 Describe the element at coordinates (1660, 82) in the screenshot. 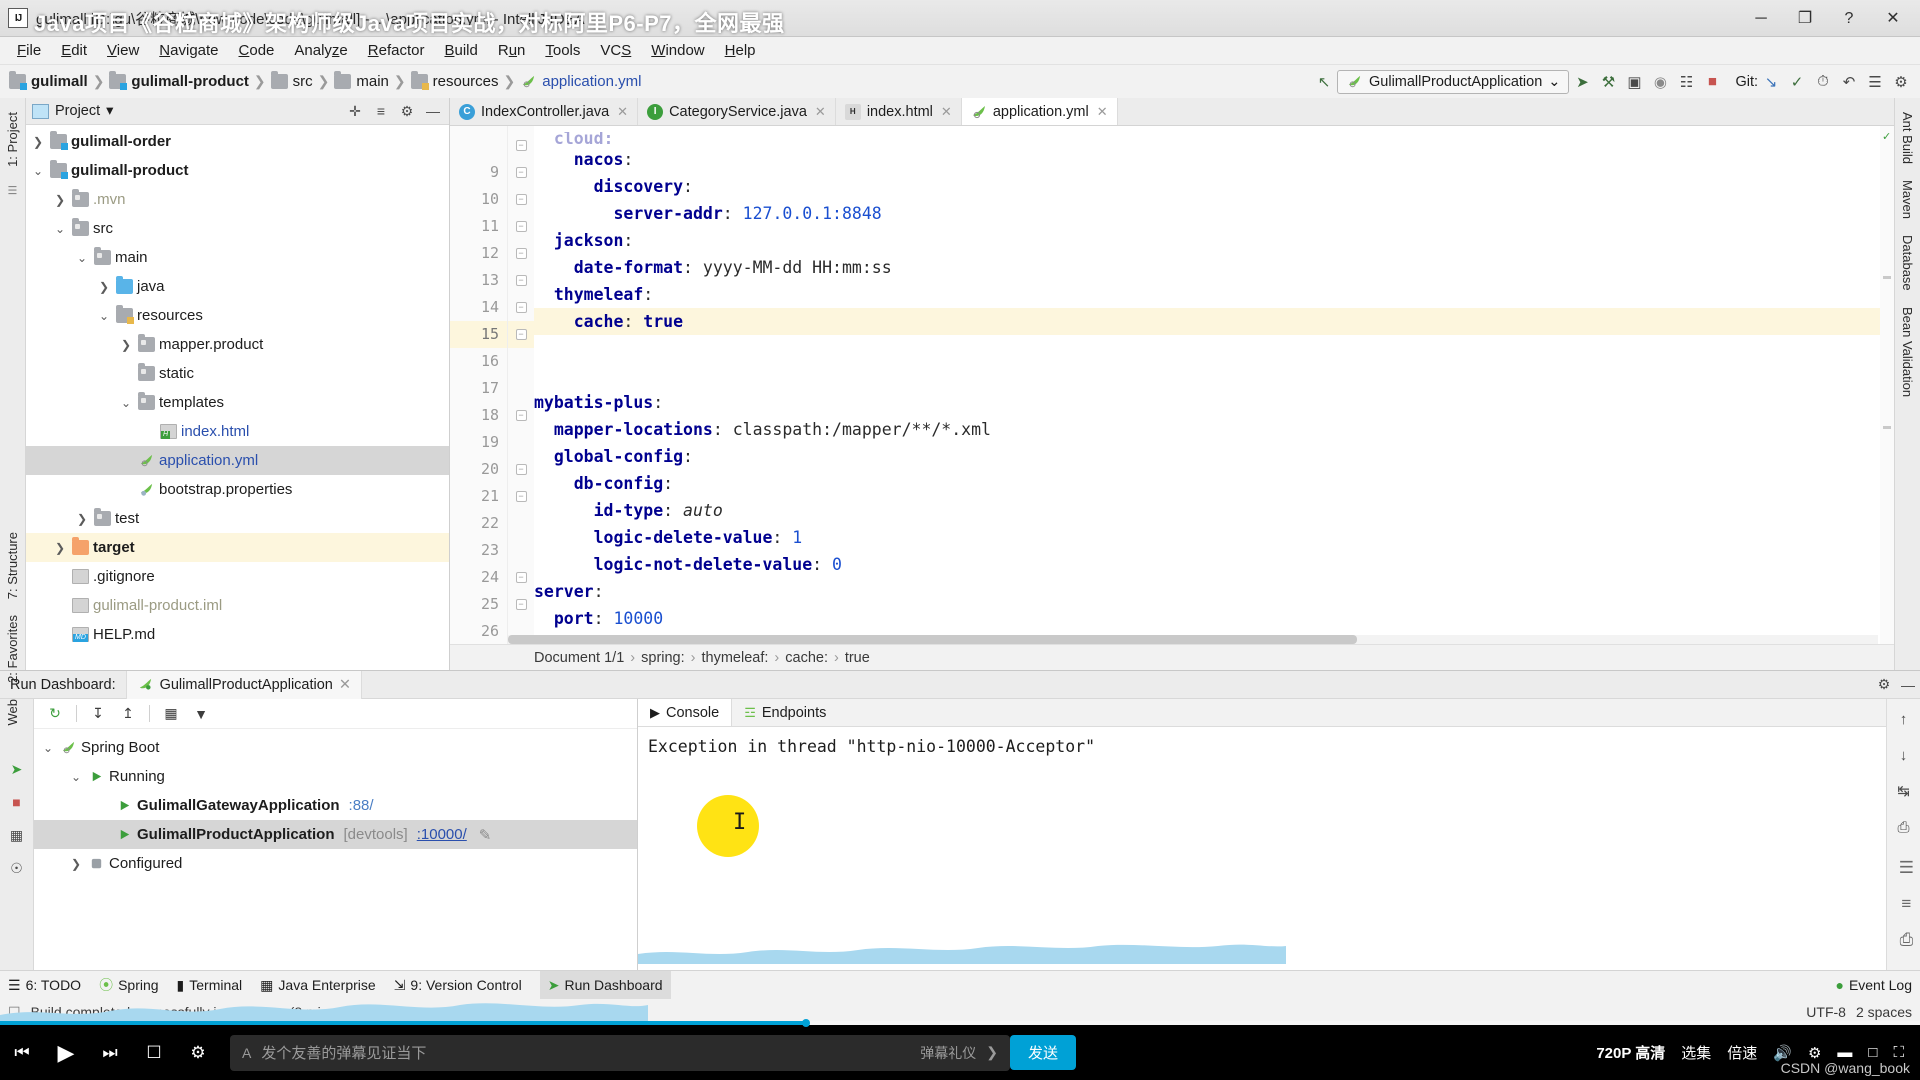

I see `profile-icon: ◉` at that location.